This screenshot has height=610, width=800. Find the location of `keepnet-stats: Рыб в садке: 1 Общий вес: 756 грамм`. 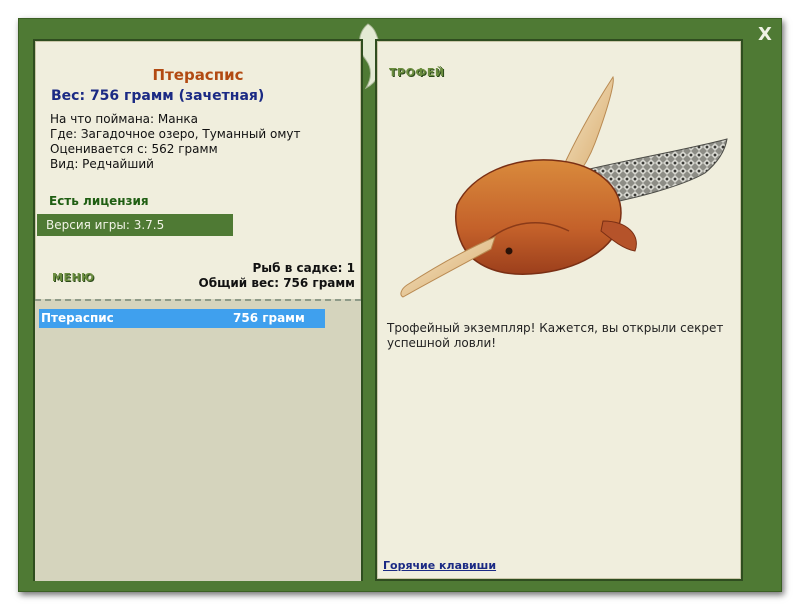

keepnet-stats: Рыб в садке: 1 Общий вес: 756 грамм is located at coordinates (277, 276).